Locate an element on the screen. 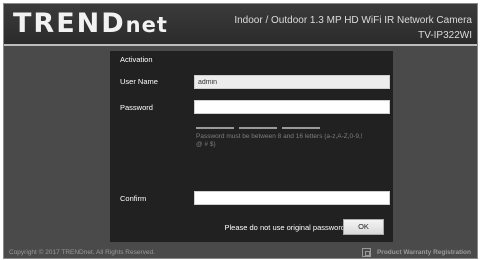 Image resolution: width=481 pixels, height=260 pixels. trendnet-logo: TRENDnet is located at coordinates (90, 24).